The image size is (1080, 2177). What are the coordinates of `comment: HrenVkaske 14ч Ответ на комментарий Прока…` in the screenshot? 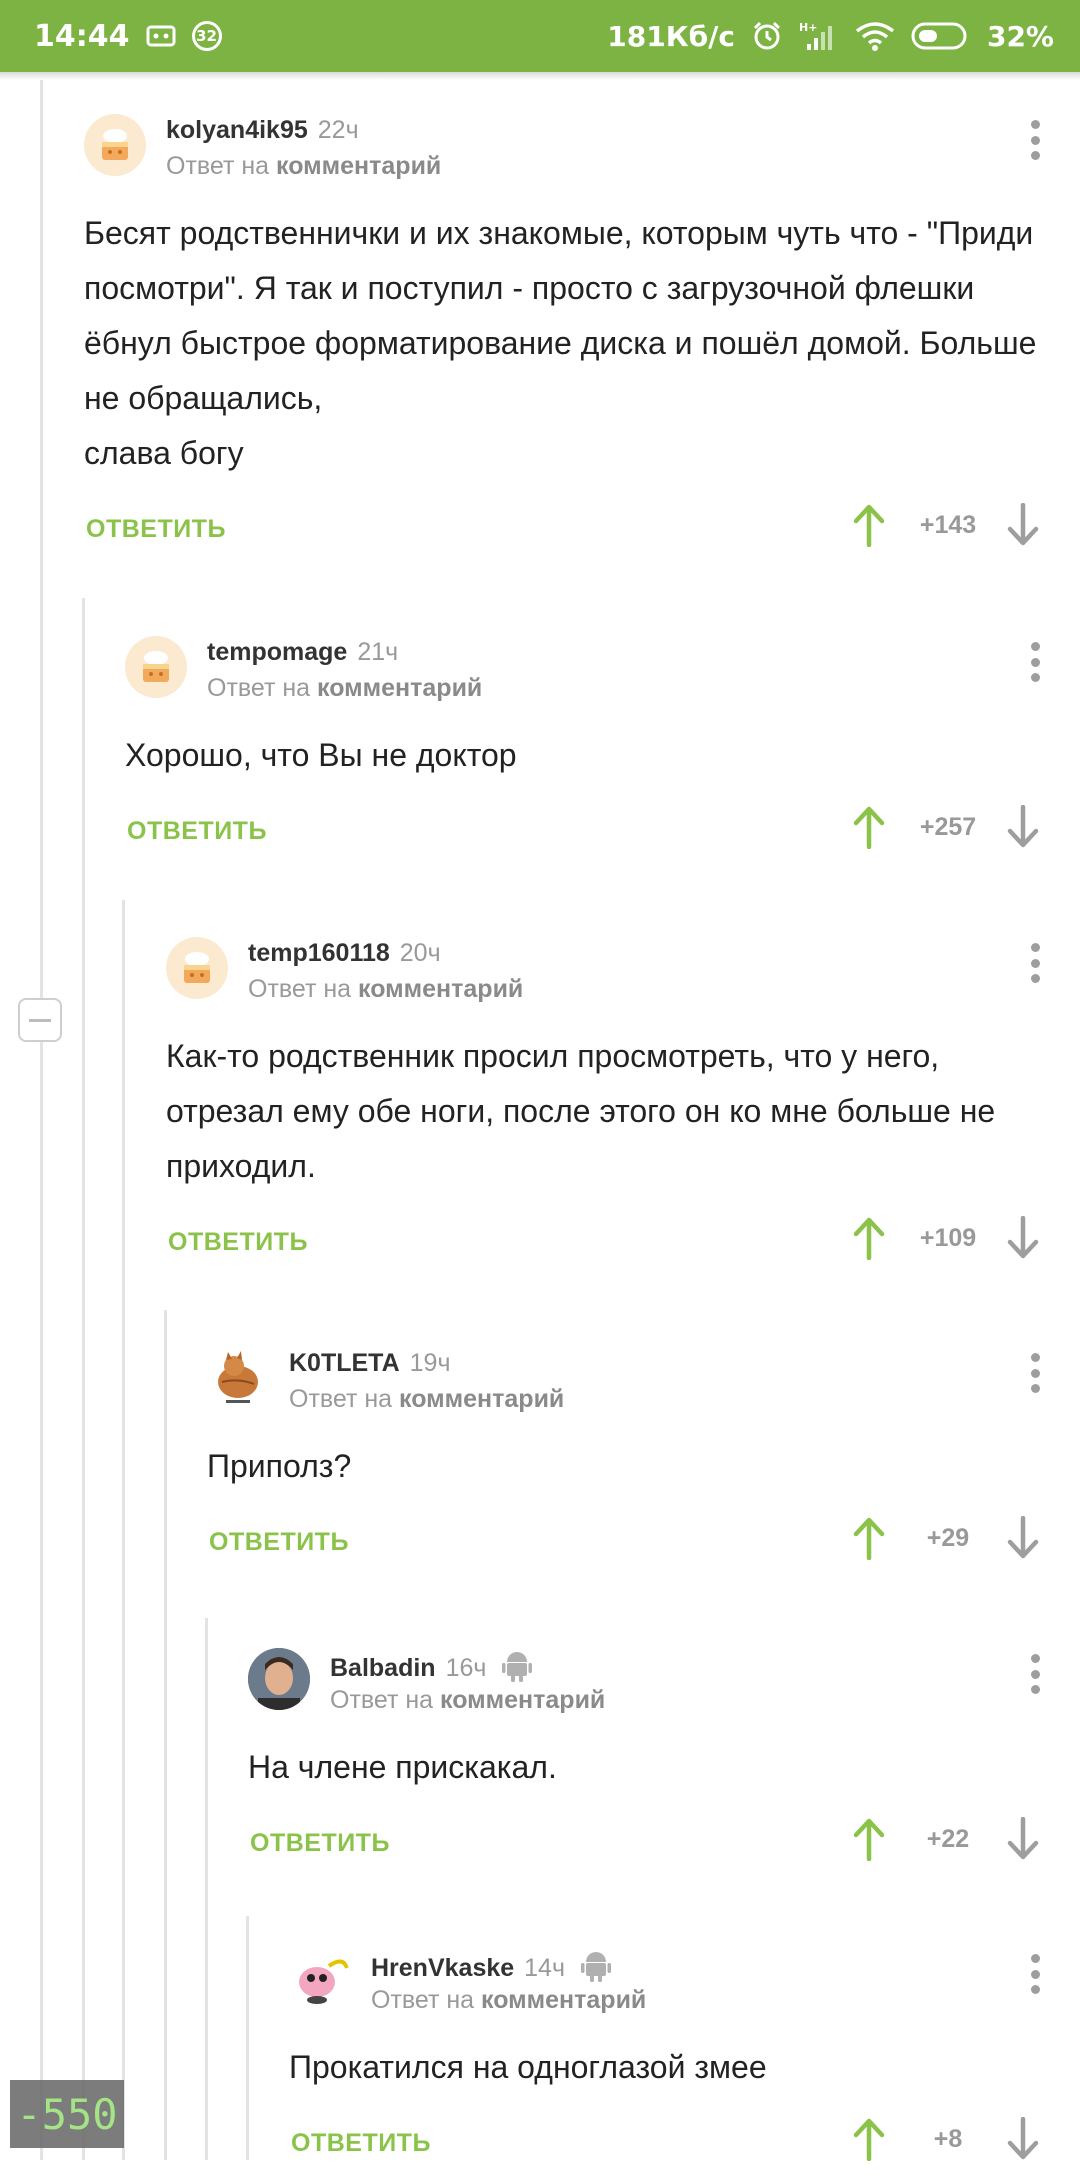 It's located at (684, 2062).